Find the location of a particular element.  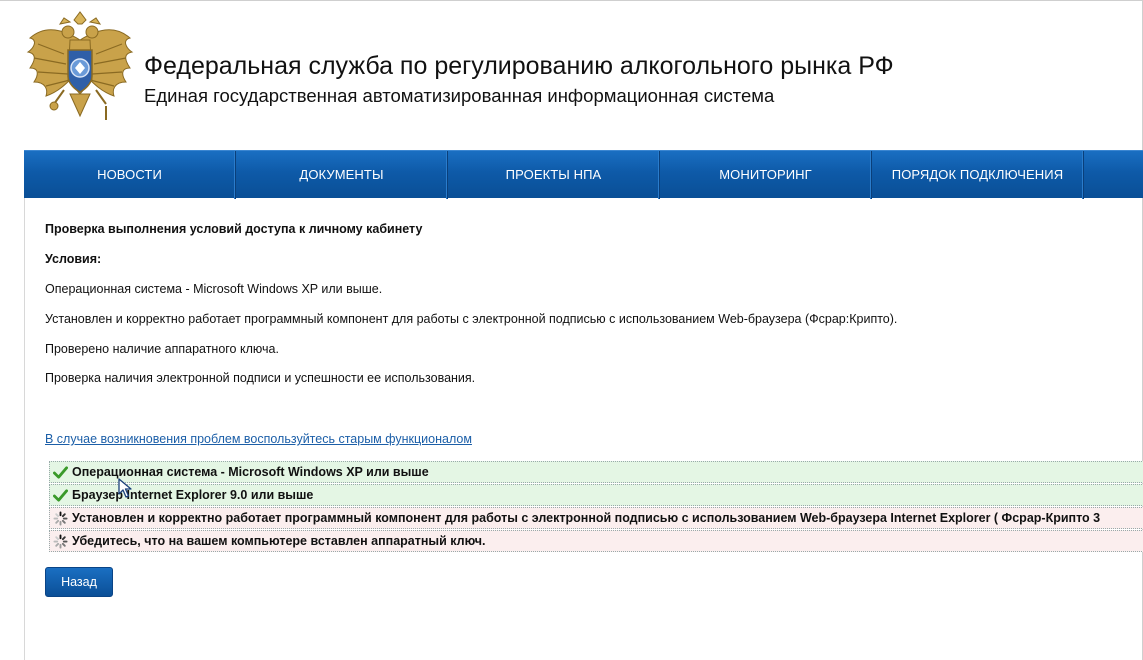

nav-item-news: НОВОСТИ is located at coordinates (130, 175).